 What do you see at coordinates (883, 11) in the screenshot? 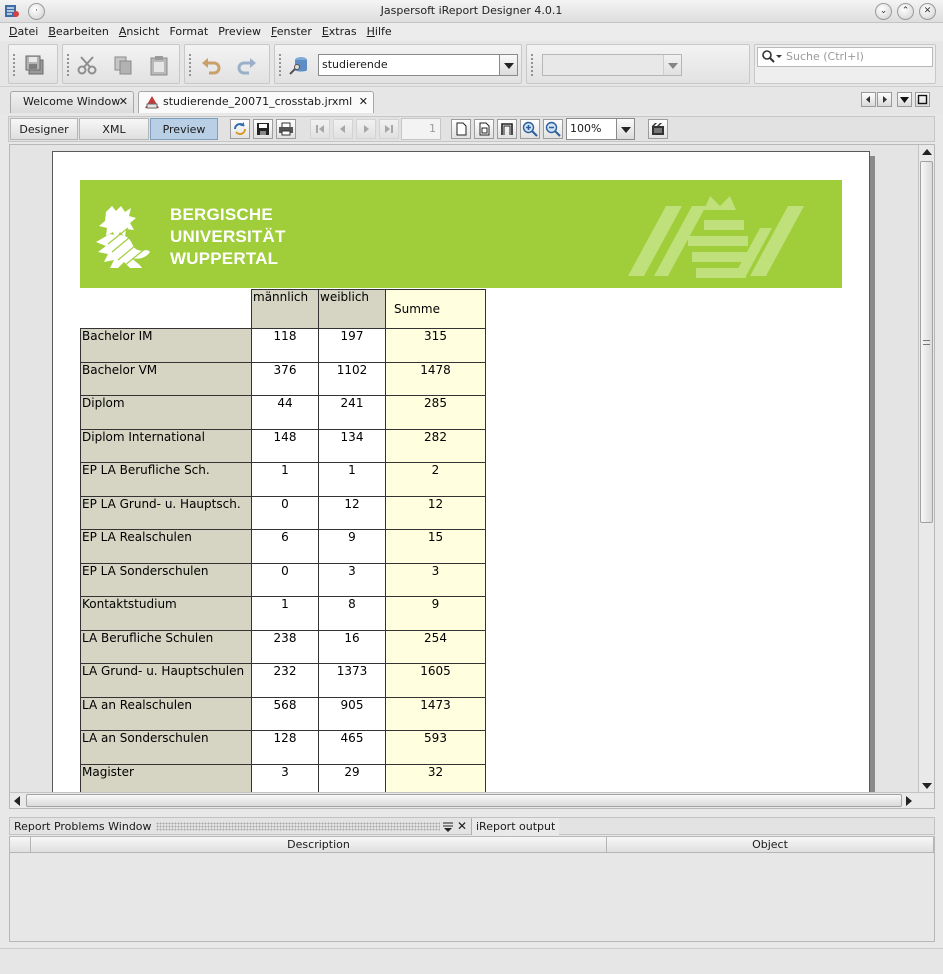
I see `minimize-button: ⌄` at bounding box center [883, 11].